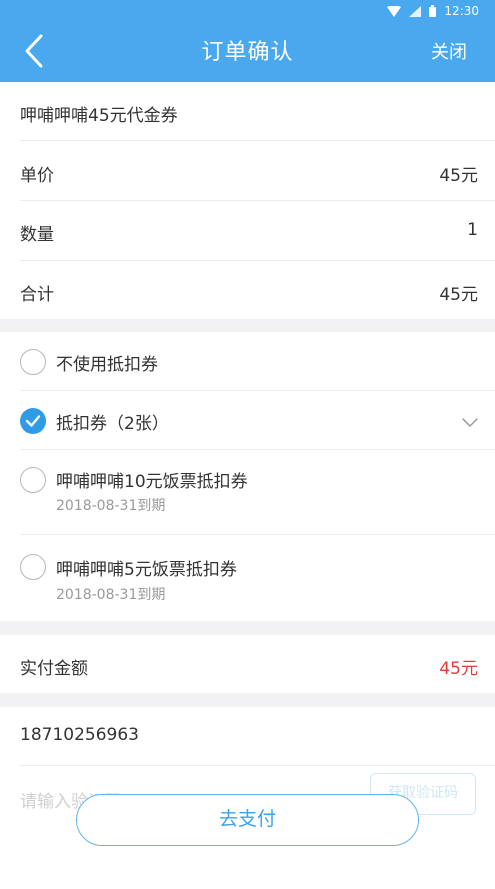 The width and height of the screenshot is (495, 889). What do you see at coordinates (415, 11) in the screenshot?
I see `signal-icon` at bounding box center [415, 11].